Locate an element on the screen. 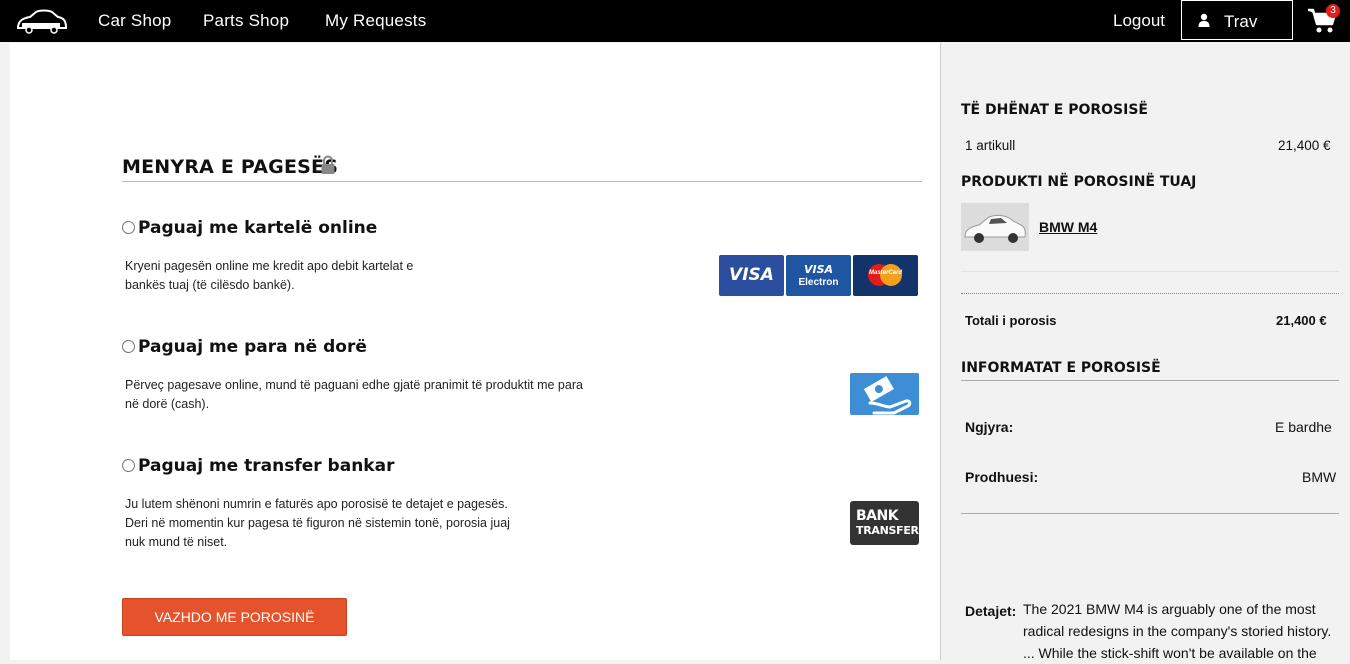  color-value: E bardhe is located at coordinates (1303, 427).